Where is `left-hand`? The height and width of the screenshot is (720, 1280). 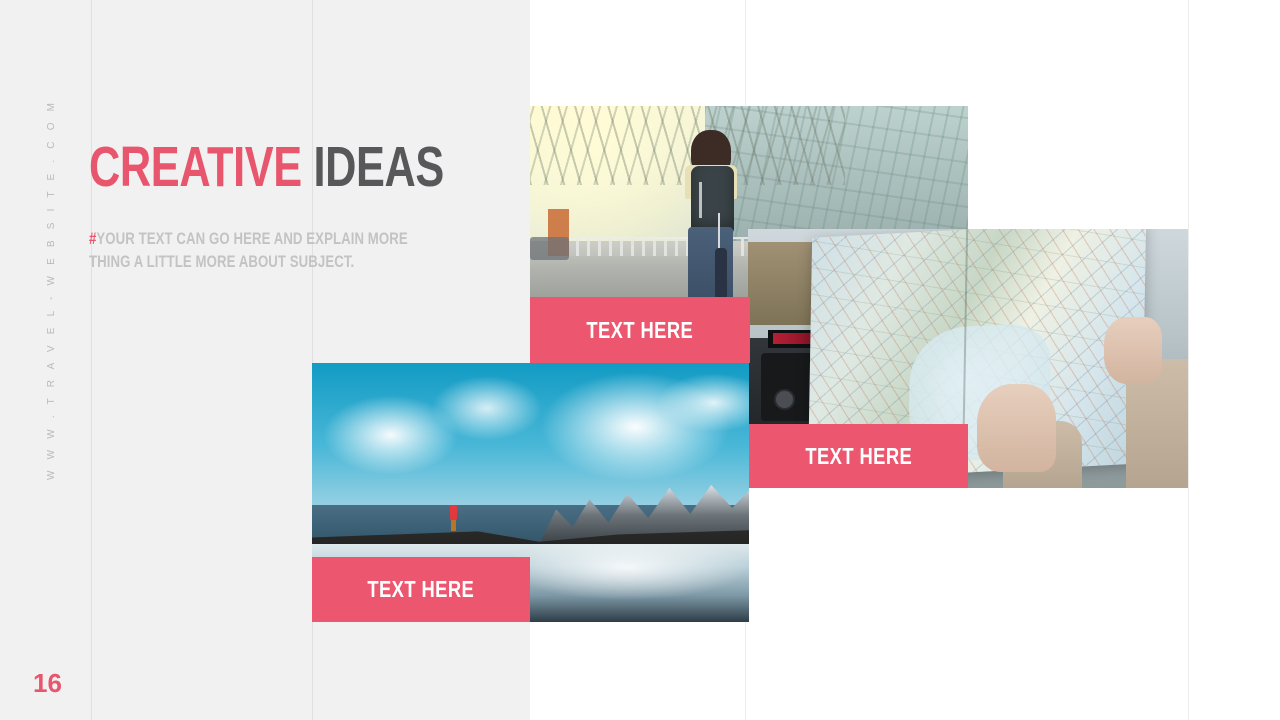 left-hand is located at coordinates (1016, 428).